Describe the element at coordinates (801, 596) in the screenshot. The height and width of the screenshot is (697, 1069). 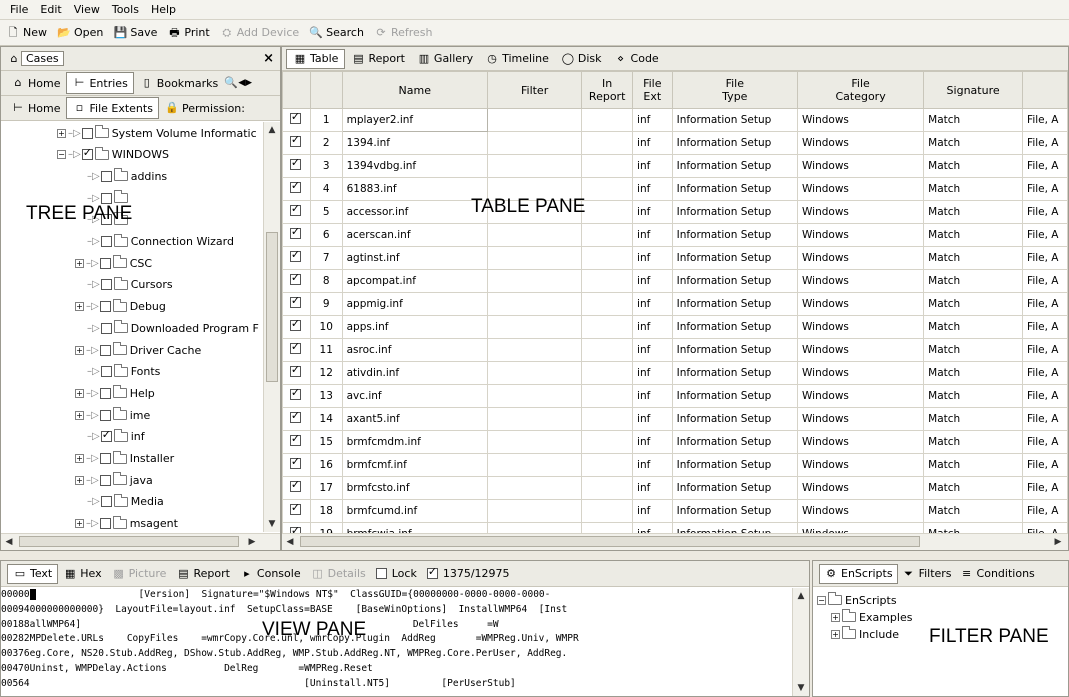
I see `view-scroll-up-icon: ▲` at that location.